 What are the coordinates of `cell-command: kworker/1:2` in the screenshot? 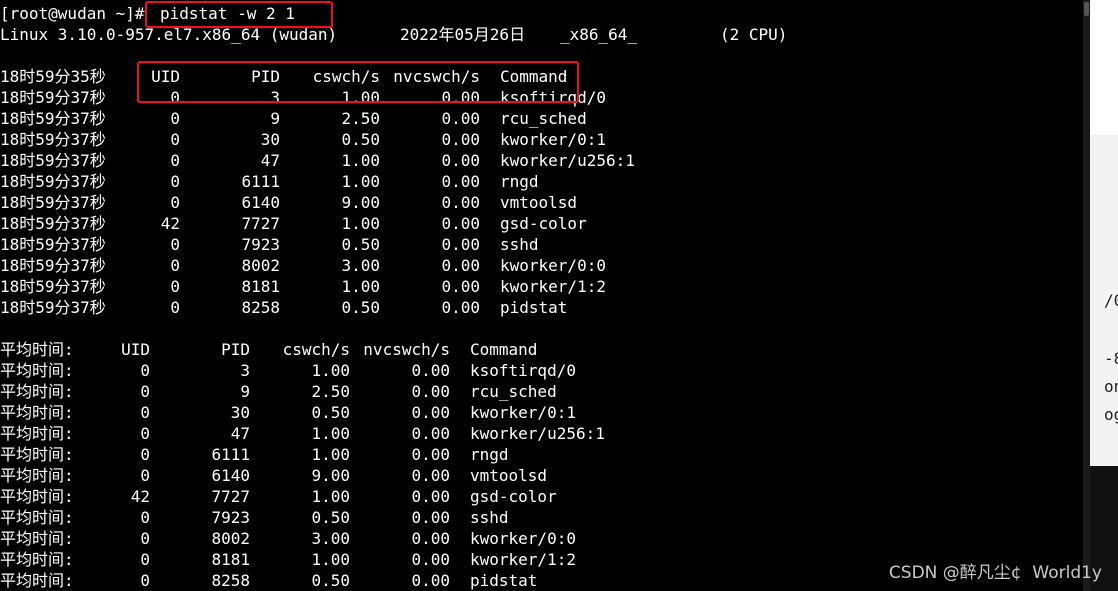 It's located at (553, 286).